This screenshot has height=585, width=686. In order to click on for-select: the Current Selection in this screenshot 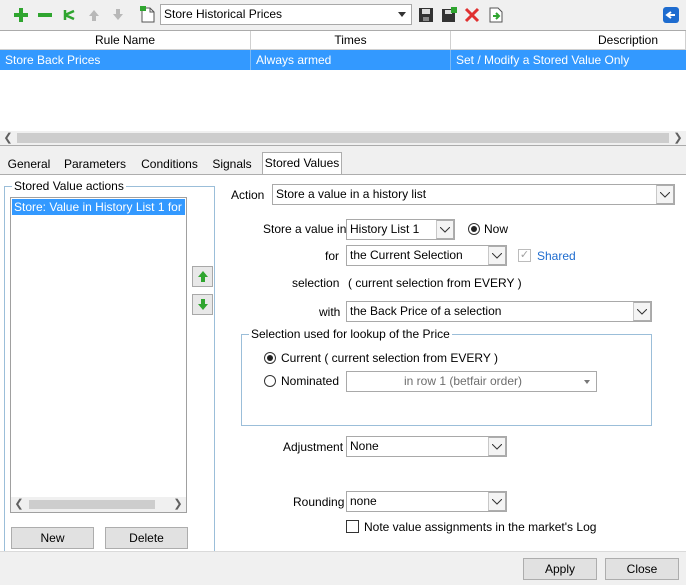, I will do `click(426, 255)`.